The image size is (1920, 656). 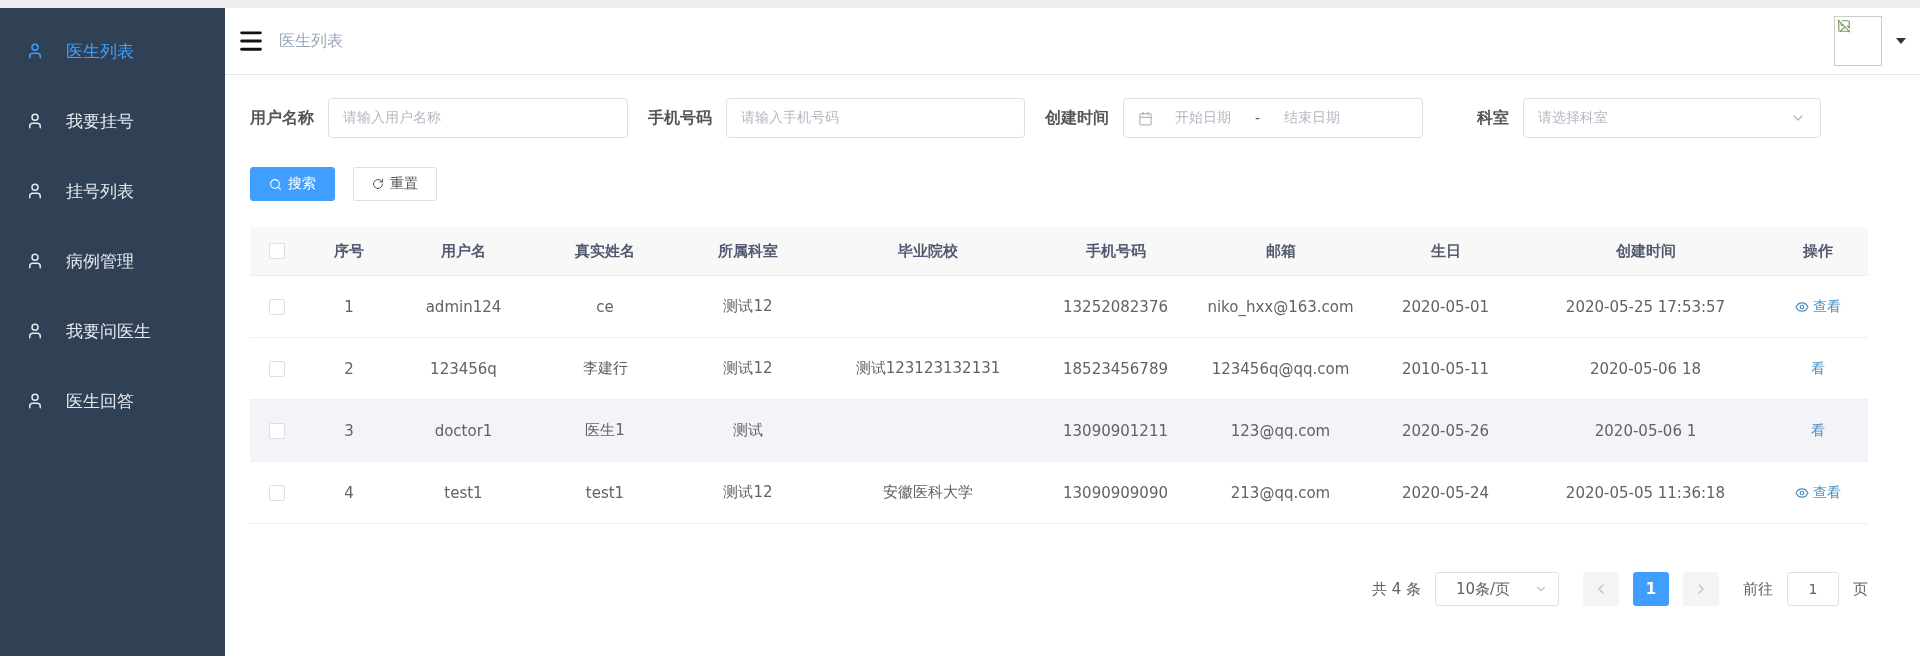 What do you see at coordinates (748, 430) in the screenshot?
I see `table-cell-text: 测试` at bounding box center [748, 430].